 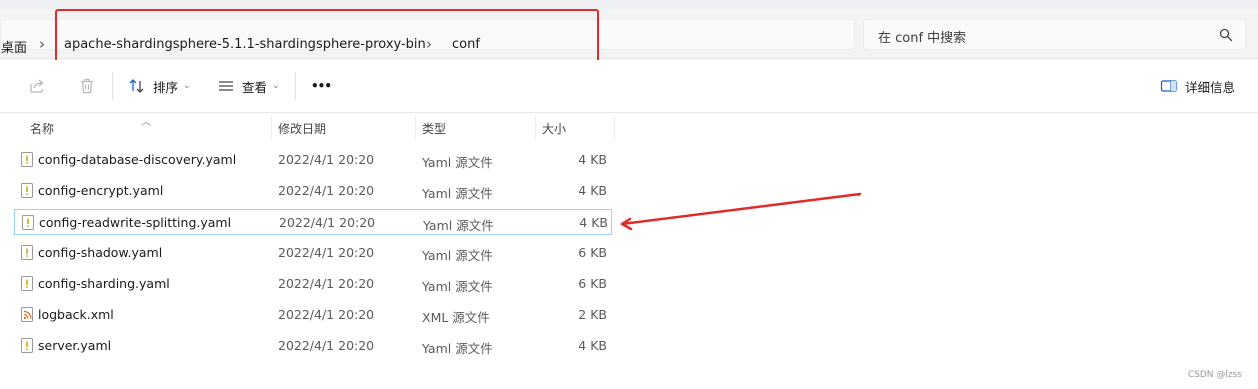 I want to click on details-pane-button: 详细信息, so click(x=1197, y=86).